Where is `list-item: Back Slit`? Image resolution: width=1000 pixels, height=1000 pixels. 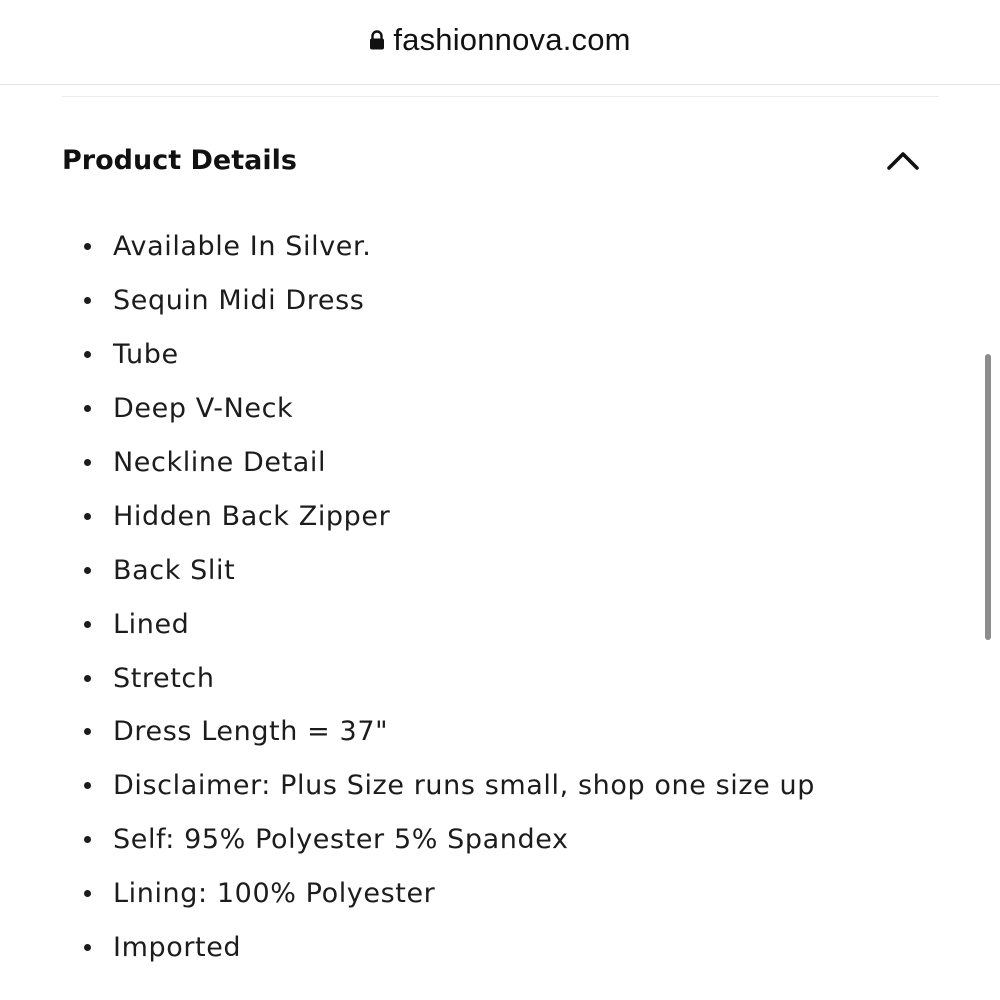 list-item: Back Slit is located at coordinates (449, 570).